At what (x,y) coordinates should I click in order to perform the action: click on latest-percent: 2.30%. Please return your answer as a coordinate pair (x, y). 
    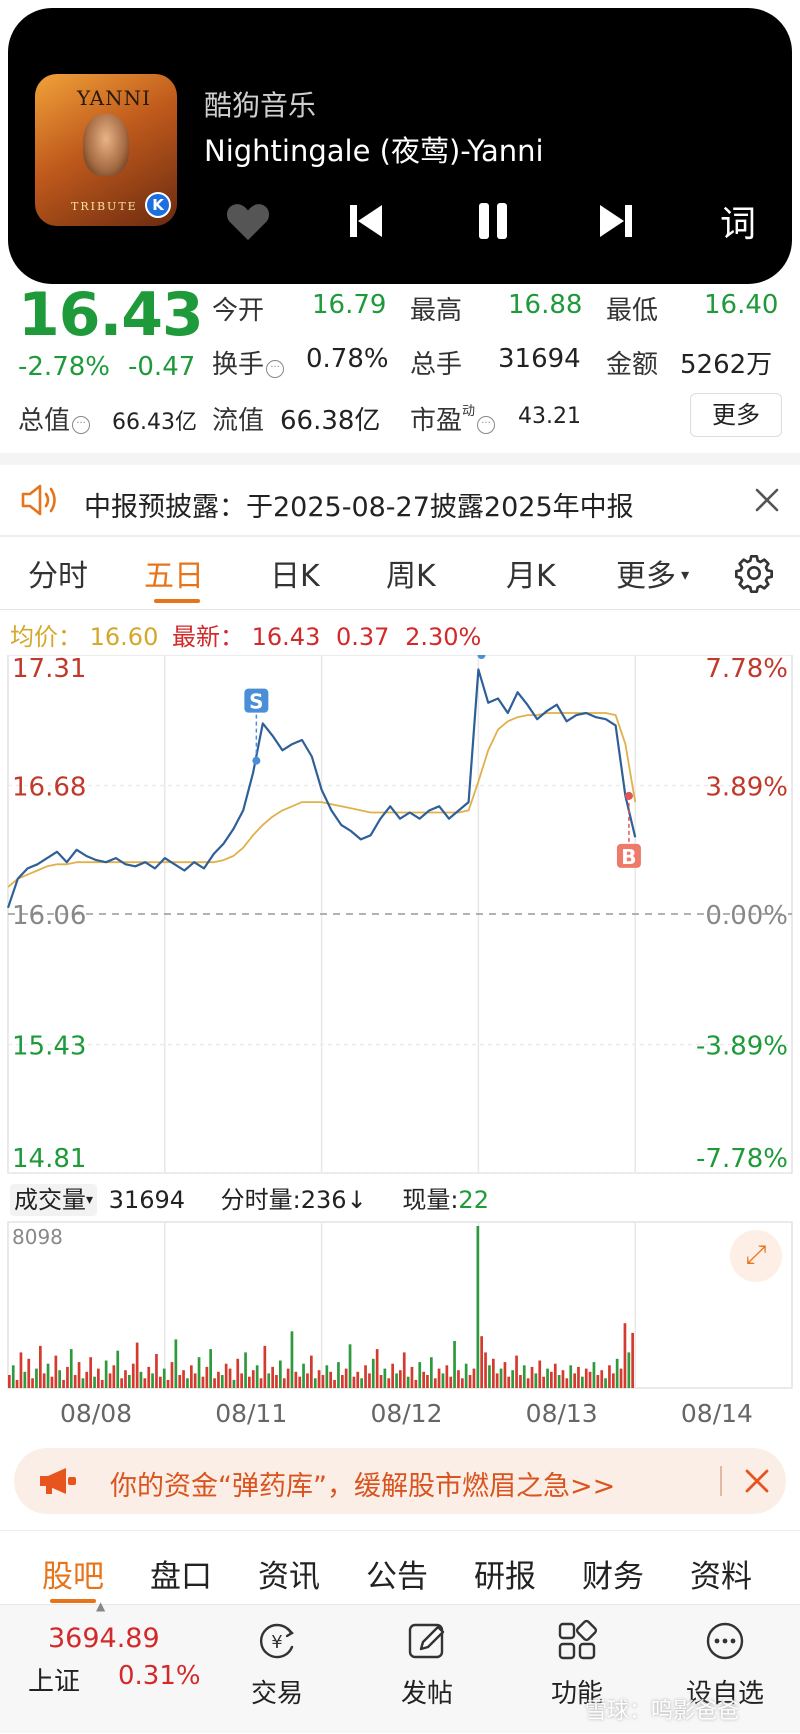
    Looking at the image, I should click on (443, 637).